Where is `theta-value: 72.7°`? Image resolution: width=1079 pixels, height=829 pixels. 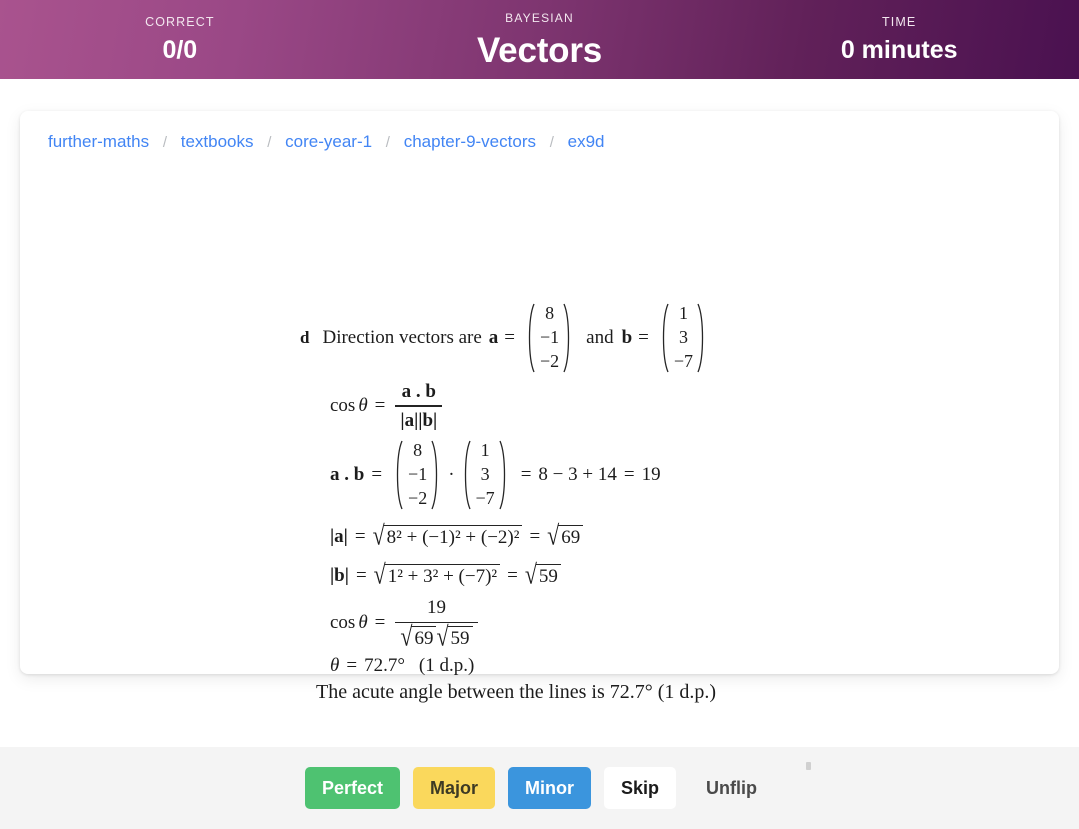
theta-value: 72.7° is located at coordinates (384, 665).